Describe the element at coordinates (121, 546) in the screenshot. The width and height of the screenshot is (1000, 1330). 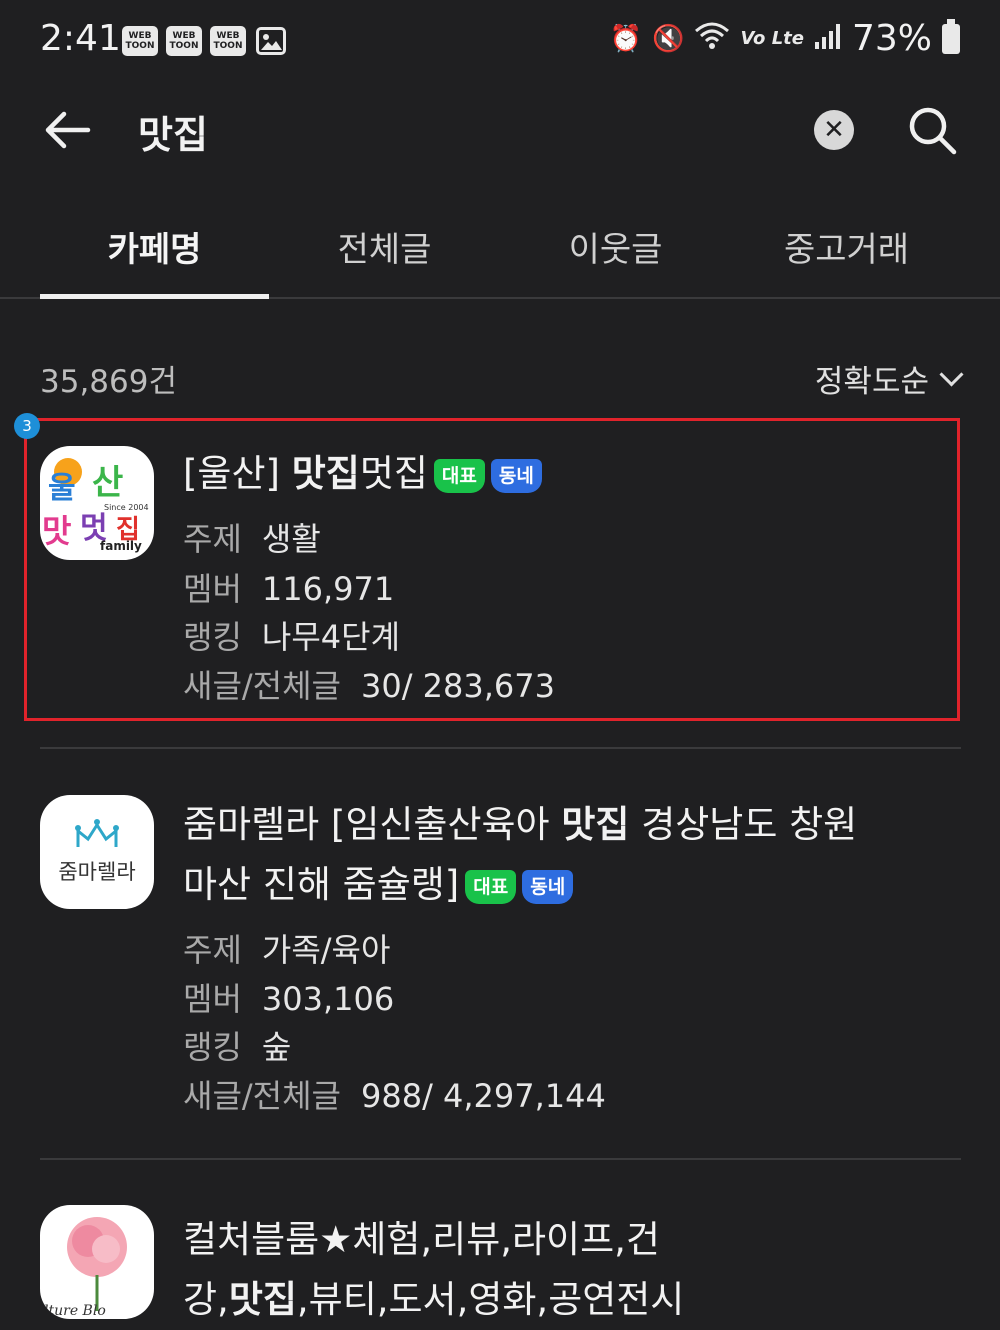
I see `svg-text: family` at that location.